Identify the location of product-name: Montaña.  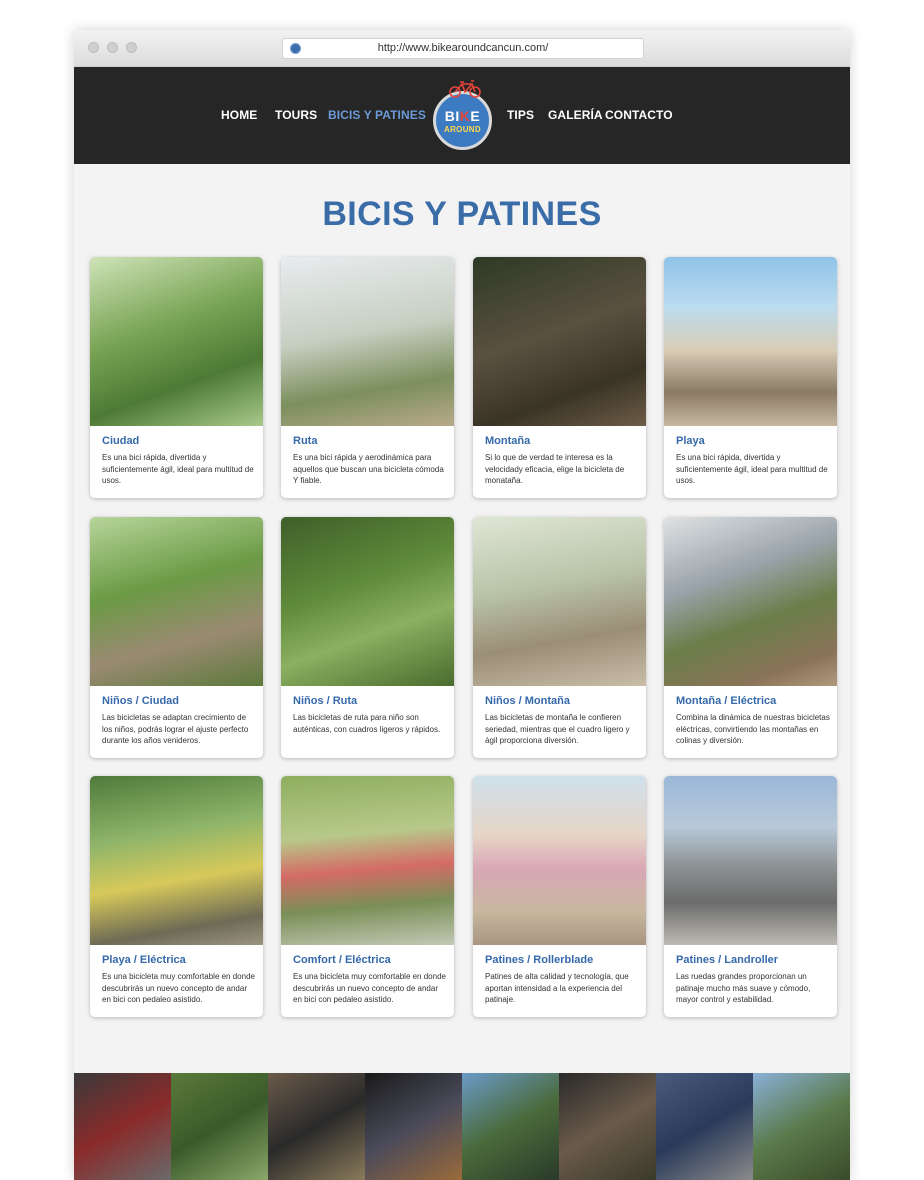
(508, 441).